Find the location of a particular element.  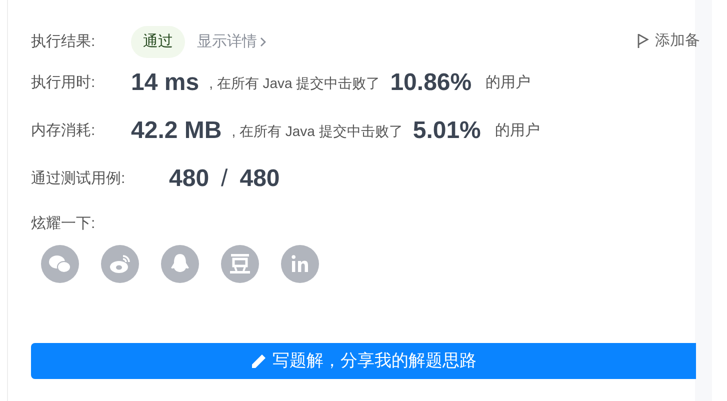

details-link: 显示详情 is located at coordinates (231, 42).